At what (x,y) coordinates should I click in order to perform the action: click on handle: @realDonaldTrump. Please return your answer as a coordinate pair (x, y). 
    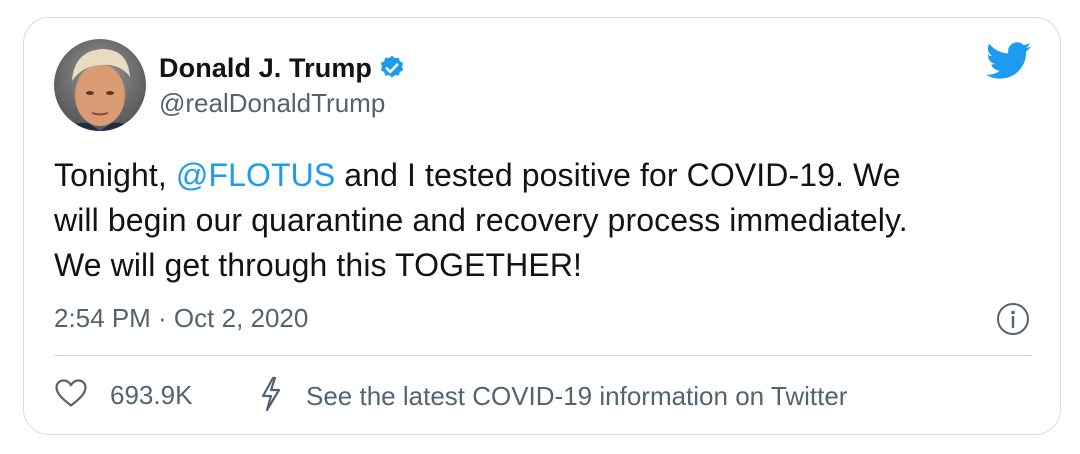
    Looking at the image, I should click on (272, 103).